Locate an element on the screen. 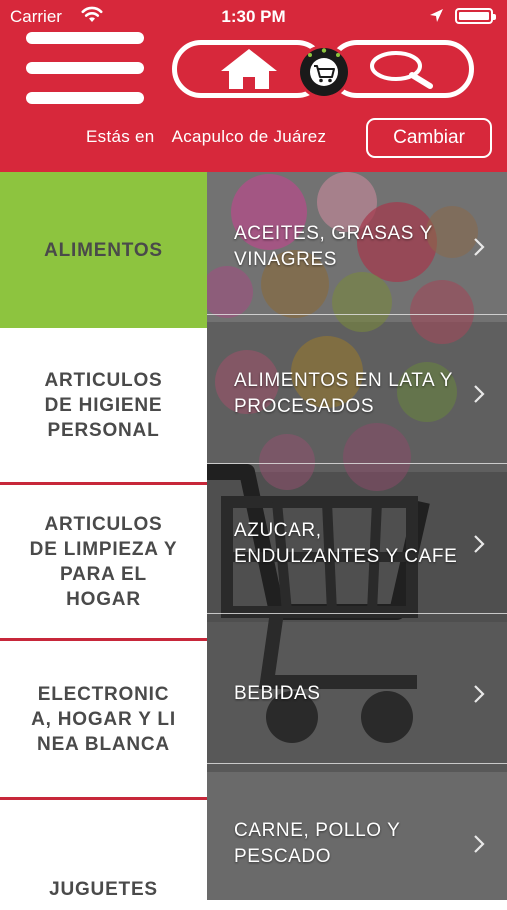 Image resolution: width=507 pixels, height=910 pixels. category-label: ARTICULOS DE LIMPIEZA Y PARA EL HOGAR is located at coordinates (103, 561).